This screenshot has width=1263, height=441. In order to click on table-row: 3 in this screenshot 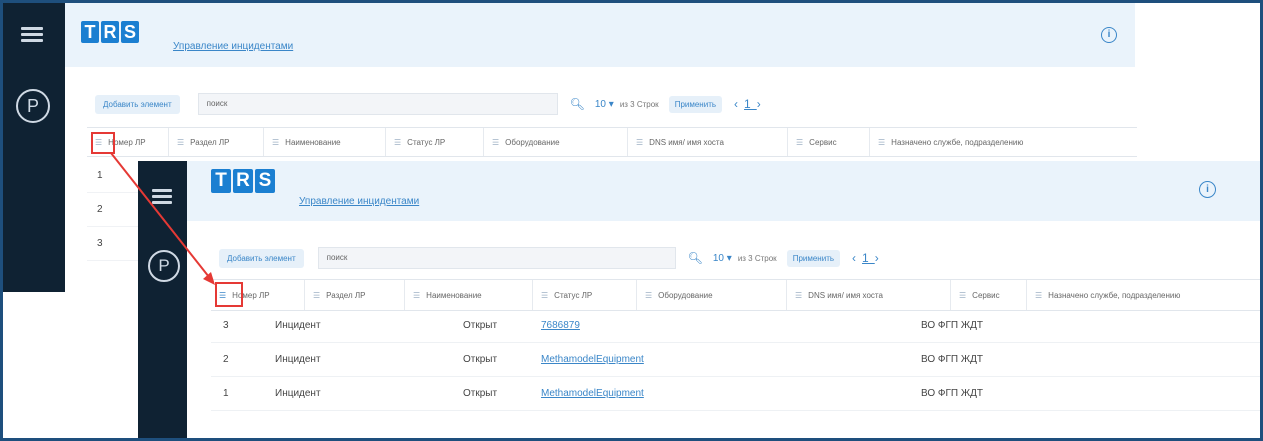, I will do `click(114, 244)`.